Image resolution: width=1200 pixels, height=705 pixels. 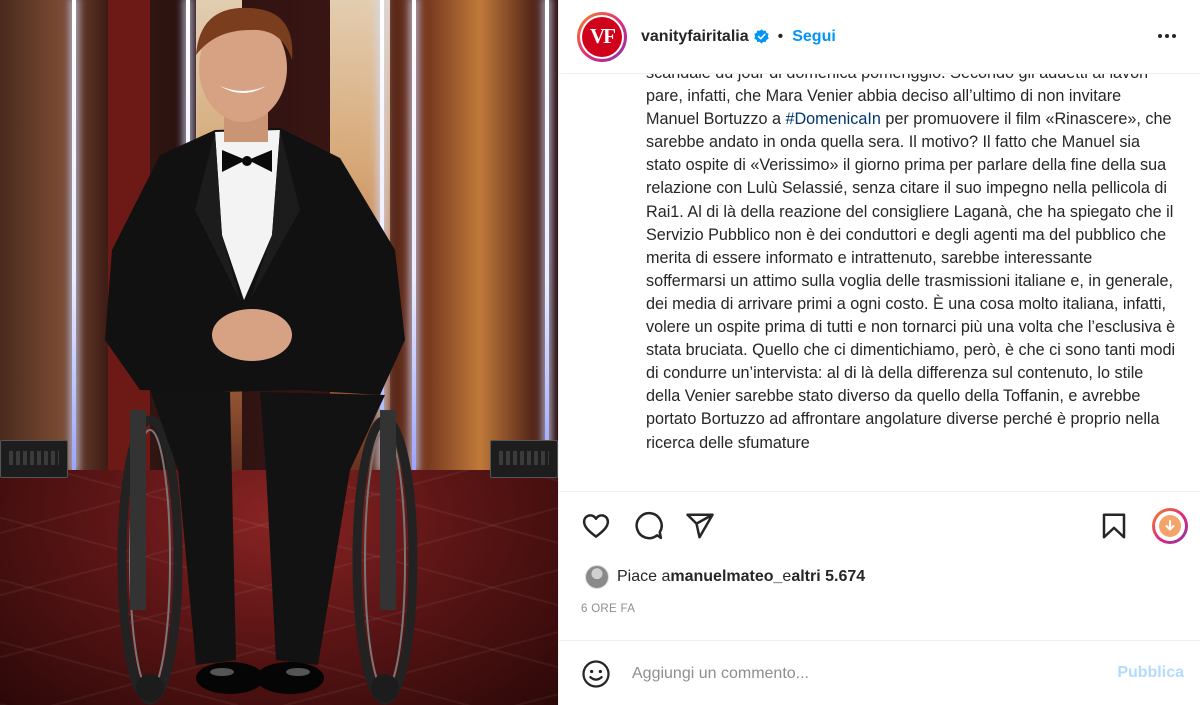 What do you see at coordinates (596, 526) in the screenshot?
I see `heart-icon` at bounding box center [596, 526].